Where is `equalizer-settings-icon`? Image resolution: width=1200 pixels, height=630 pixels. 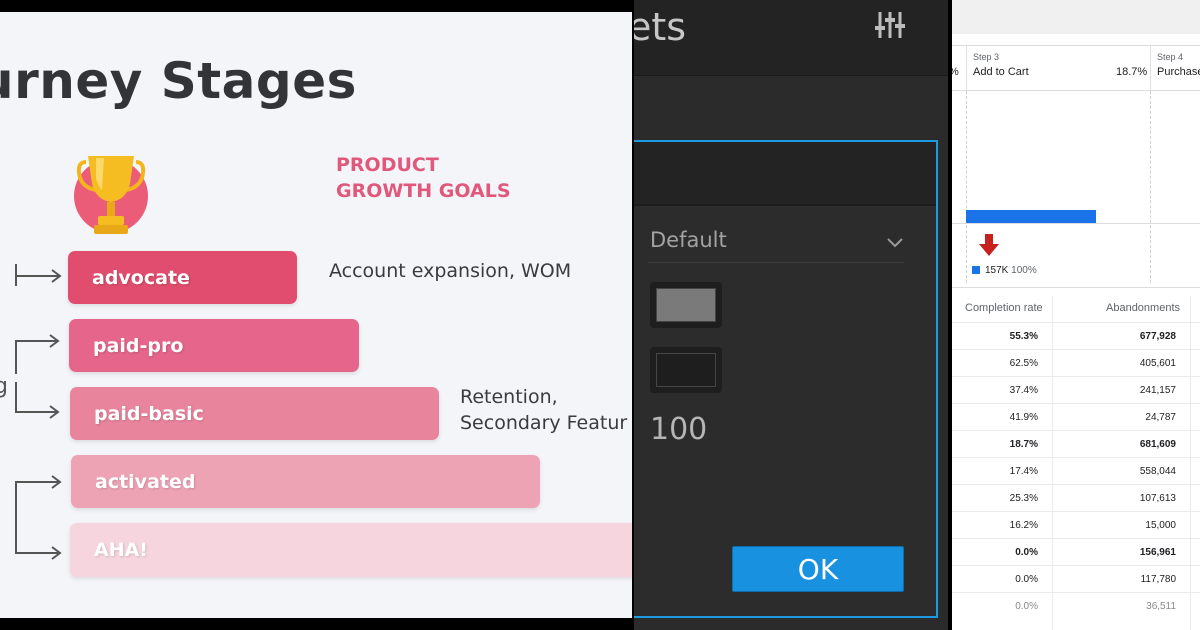 equalizer-settings-icon is located at coordinates (891, 25).